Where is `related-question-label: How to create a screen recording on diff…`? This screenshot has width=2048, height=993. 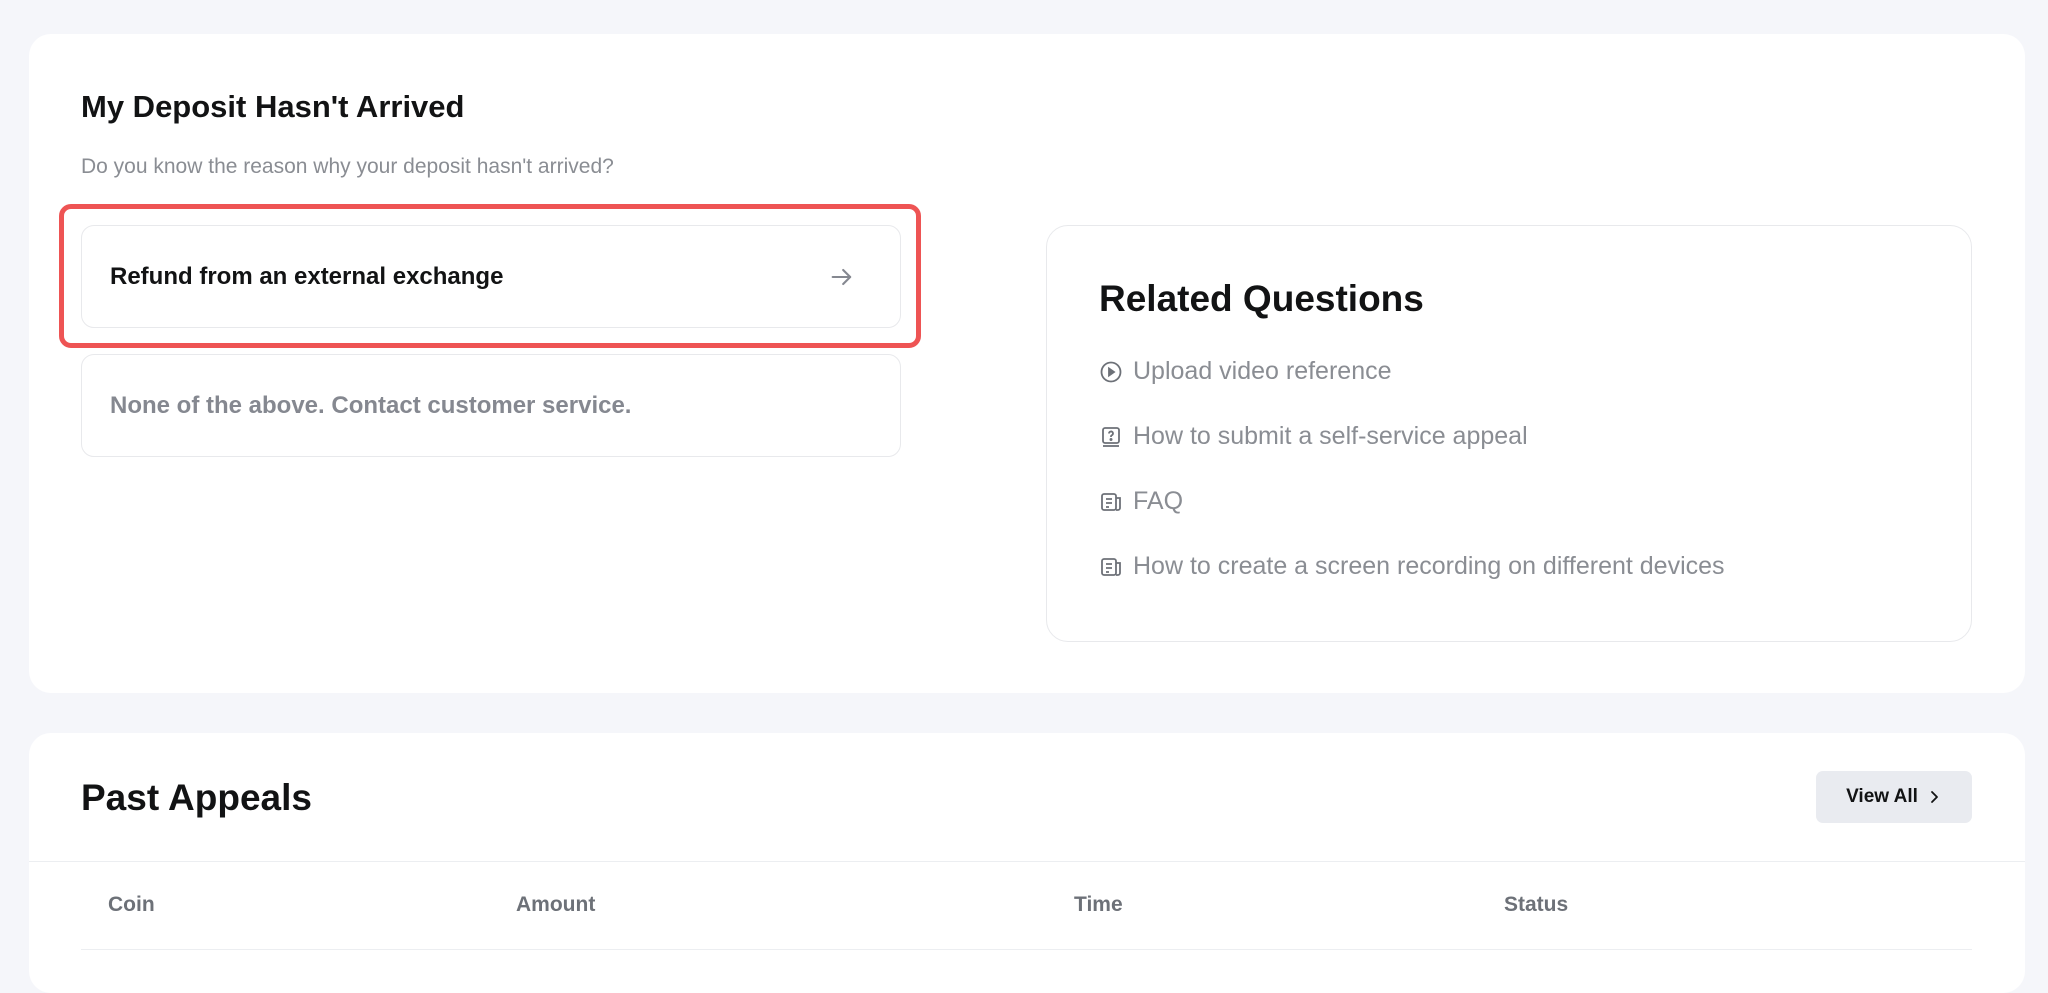 related-question-label: How to create a screen recording on diff… is located at coordinates (1429, 566).